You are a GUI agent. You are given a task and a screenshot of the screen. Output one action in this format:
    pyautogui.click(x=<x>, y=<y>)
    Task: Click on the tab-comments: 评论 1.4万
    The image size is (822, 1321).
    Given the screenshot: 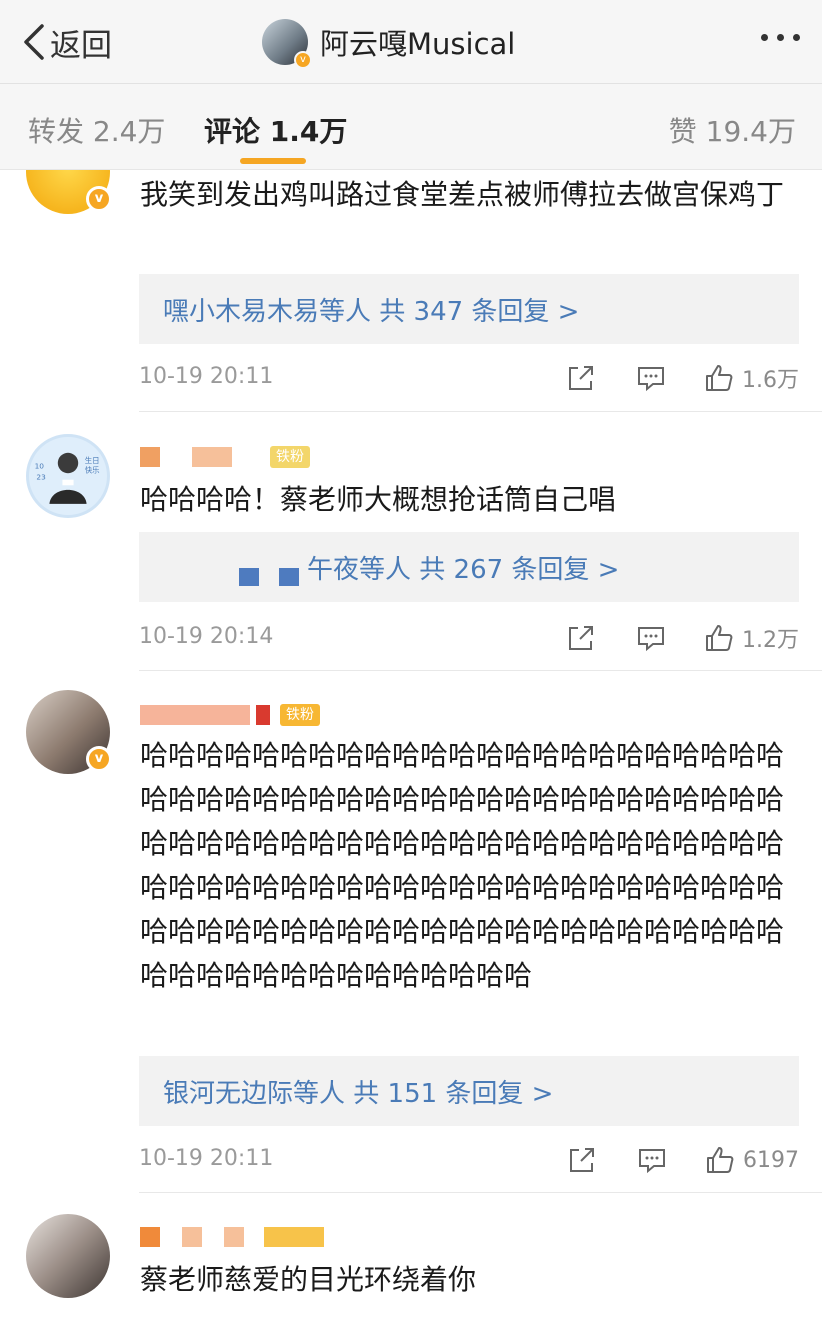 What is the action you would take?
    pyautogui.click(x=275, y=130)
    